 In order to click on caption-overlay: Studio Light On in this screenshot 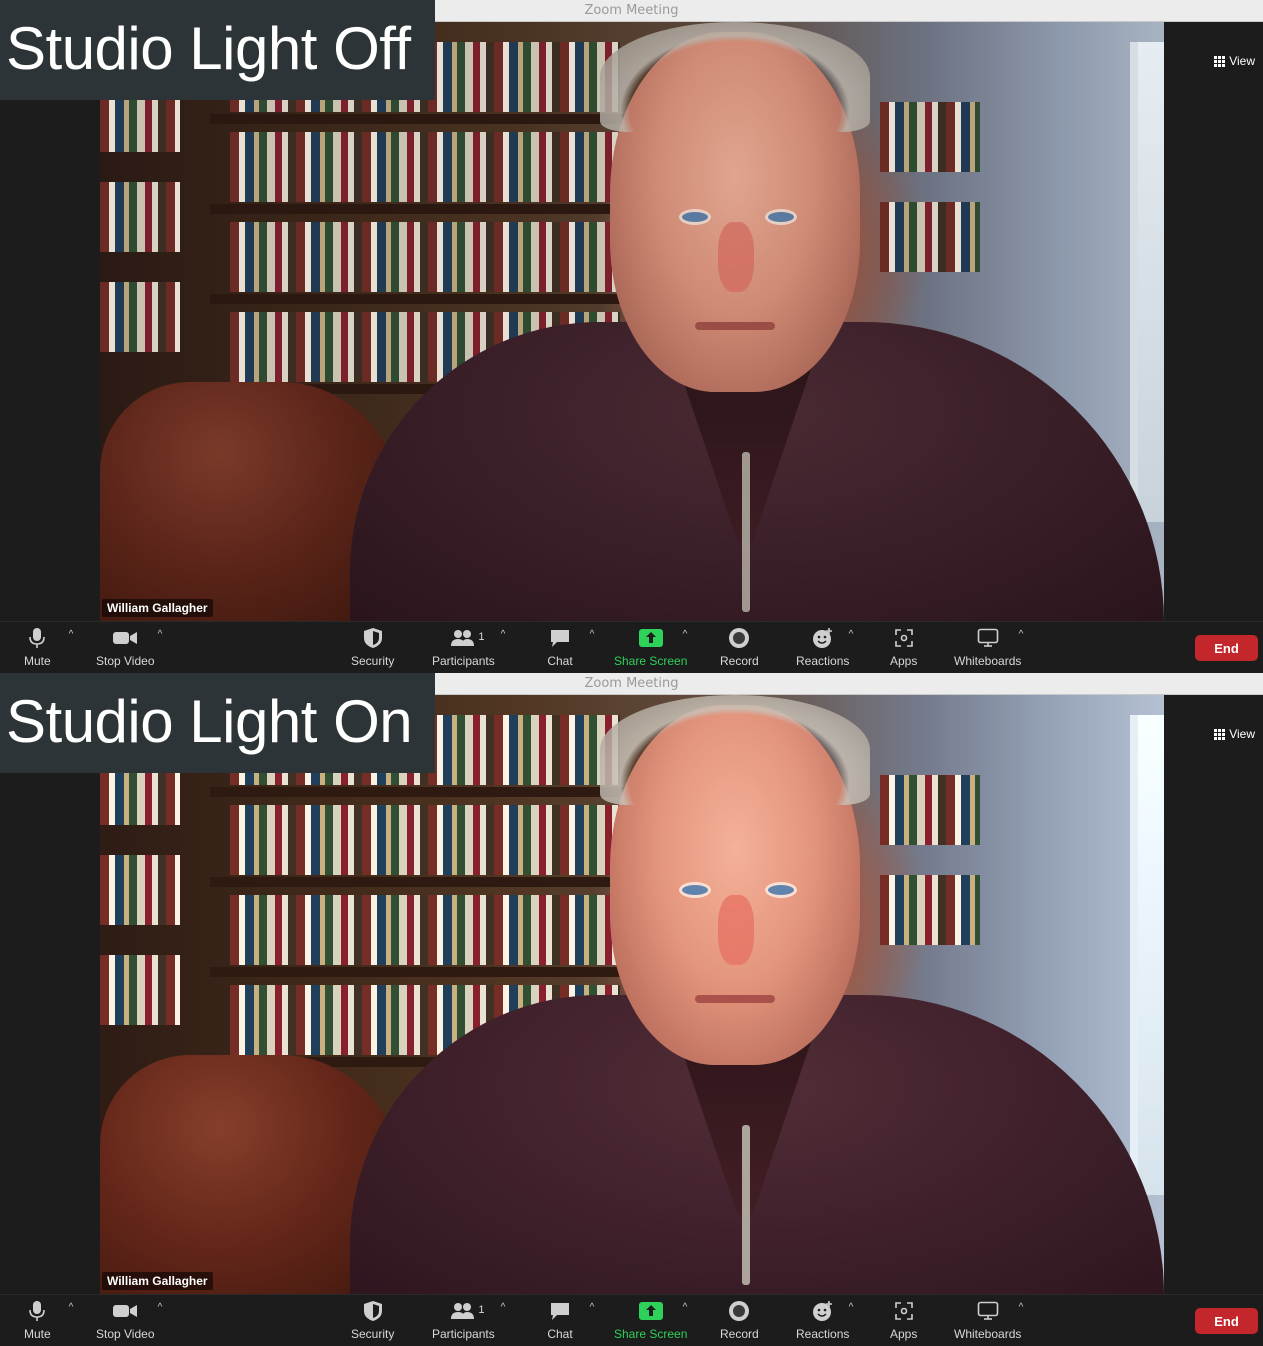, I will do `click(217, 723)`.